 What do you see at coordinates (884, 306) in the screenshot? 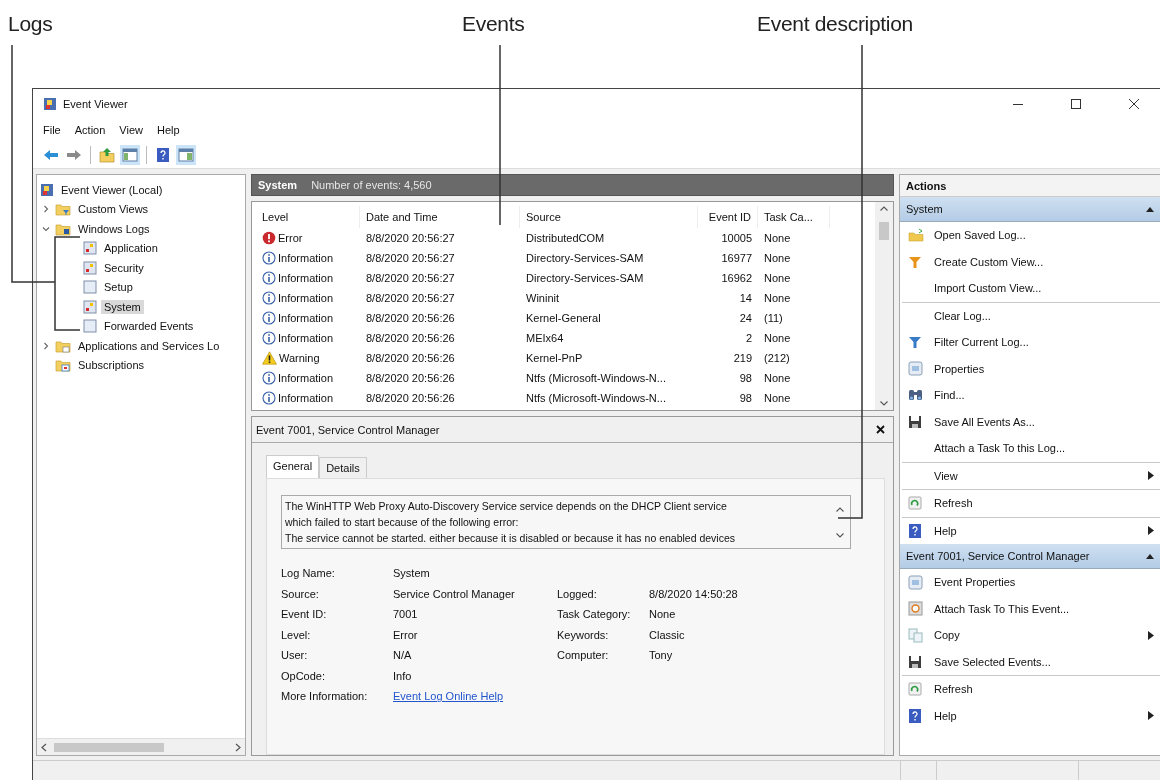
I see `vertical-scrollbar` at bounding box center [884, 306].